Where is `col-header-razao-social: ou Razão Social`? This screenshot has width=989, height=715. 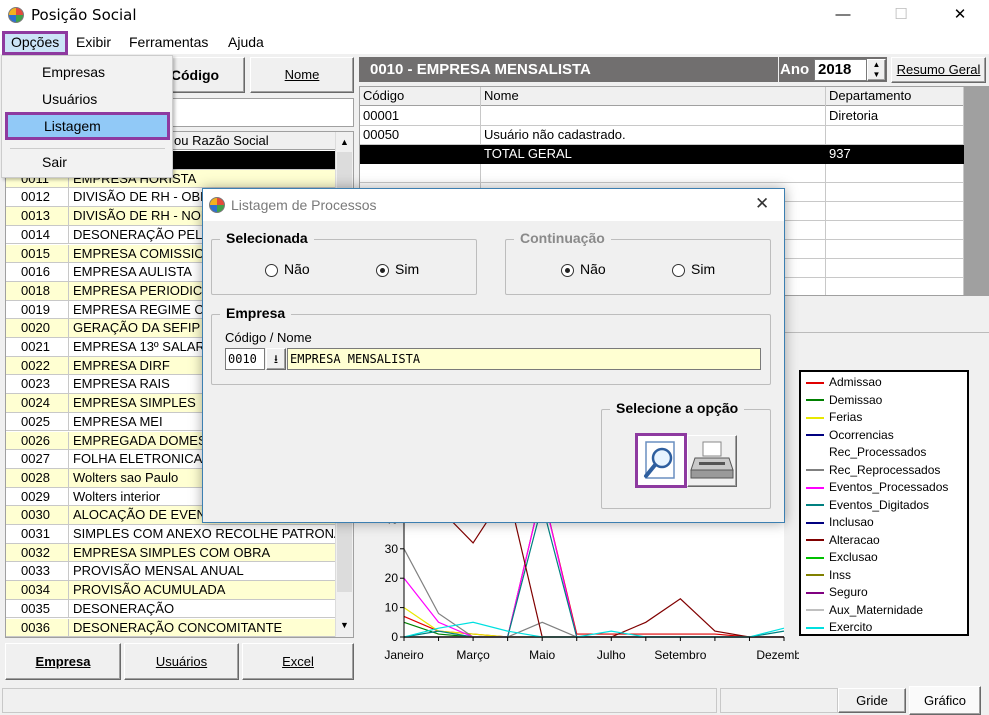
col-header-razao-social: ou Razão Social is located at coordinates (221, 140).